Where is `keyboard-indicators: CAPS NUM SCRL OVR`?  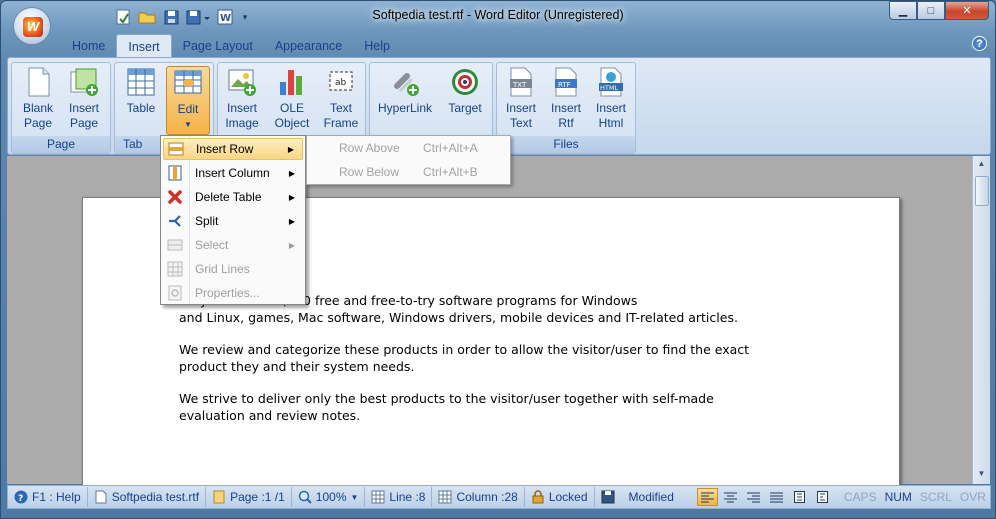
keyboard-indicators: CAPS NUM SCRL OVR is located at coordinates (915, 497).